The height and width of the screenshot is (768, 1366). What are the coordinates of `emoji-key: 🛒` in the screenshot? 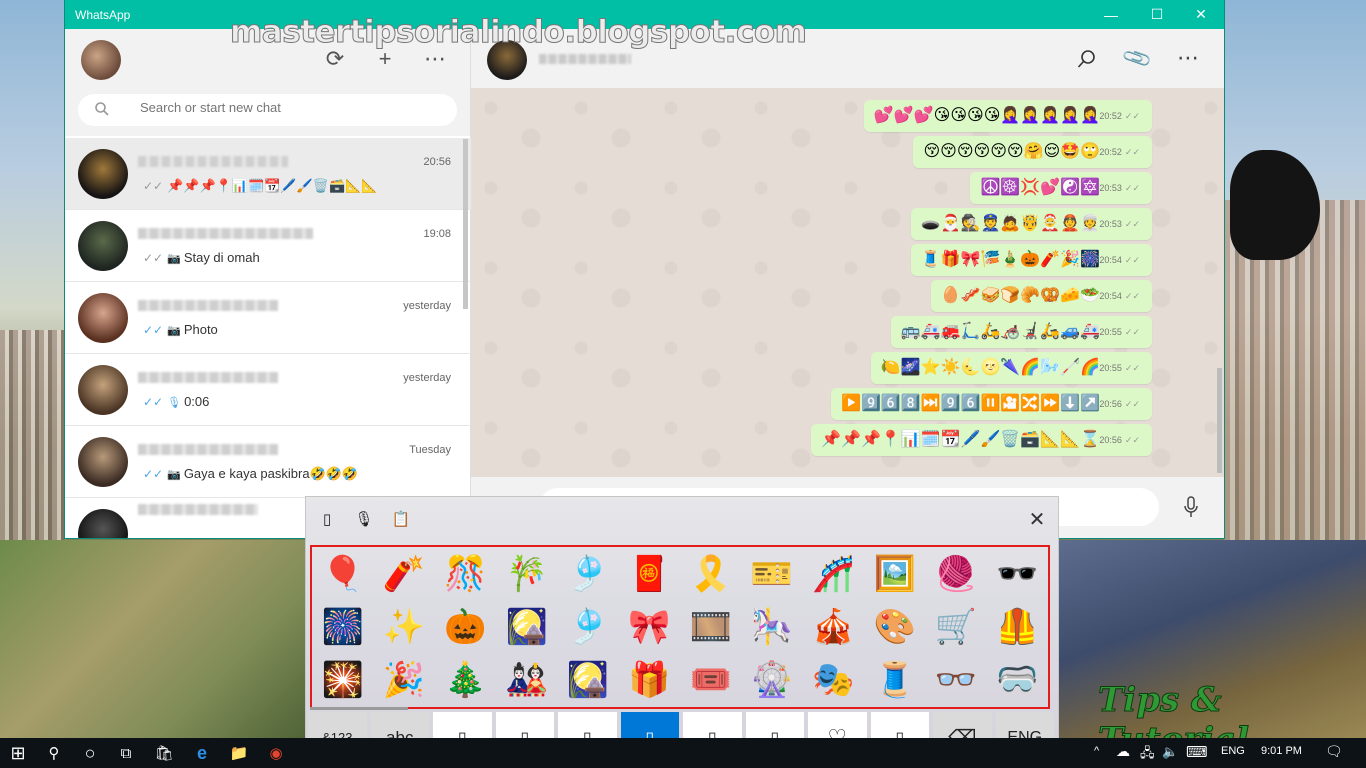 It's located at (956, 627).